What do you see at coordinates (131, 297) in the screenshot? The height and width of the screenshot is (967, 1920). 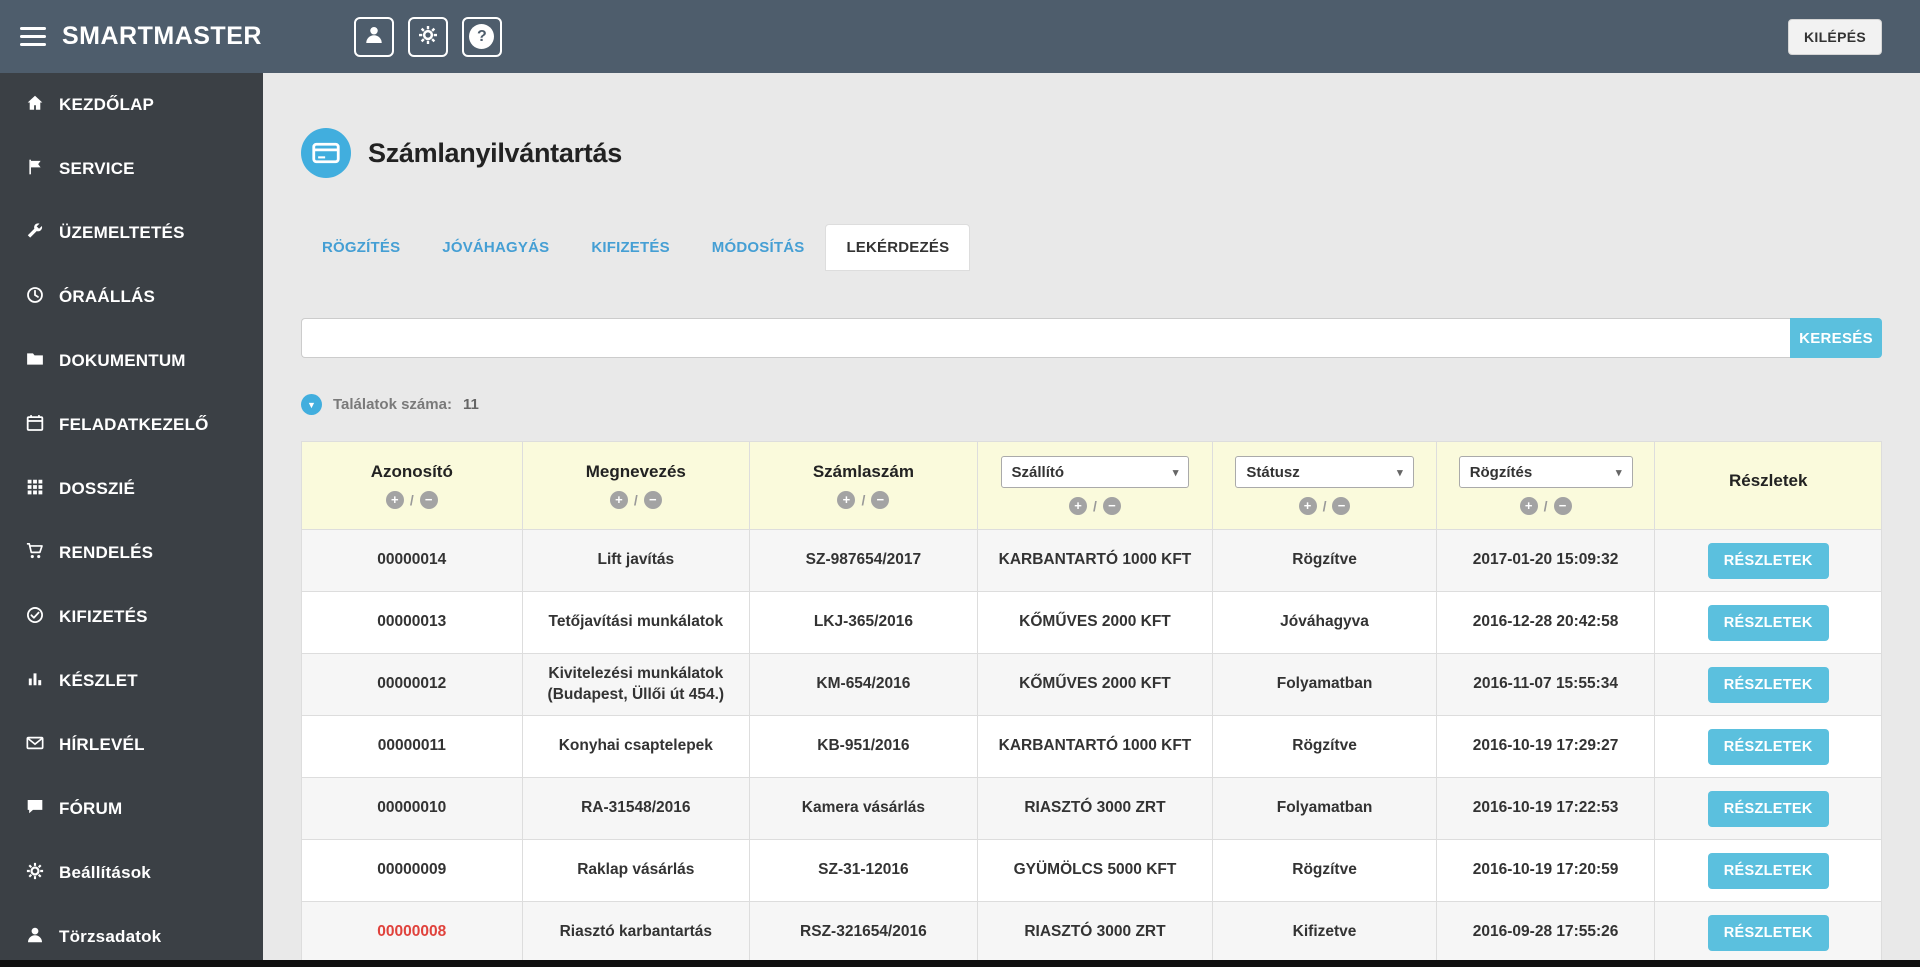 I see `sidebar-item-oraallas: ÓRAÁLLÁS` at bounding box center [131, 297].